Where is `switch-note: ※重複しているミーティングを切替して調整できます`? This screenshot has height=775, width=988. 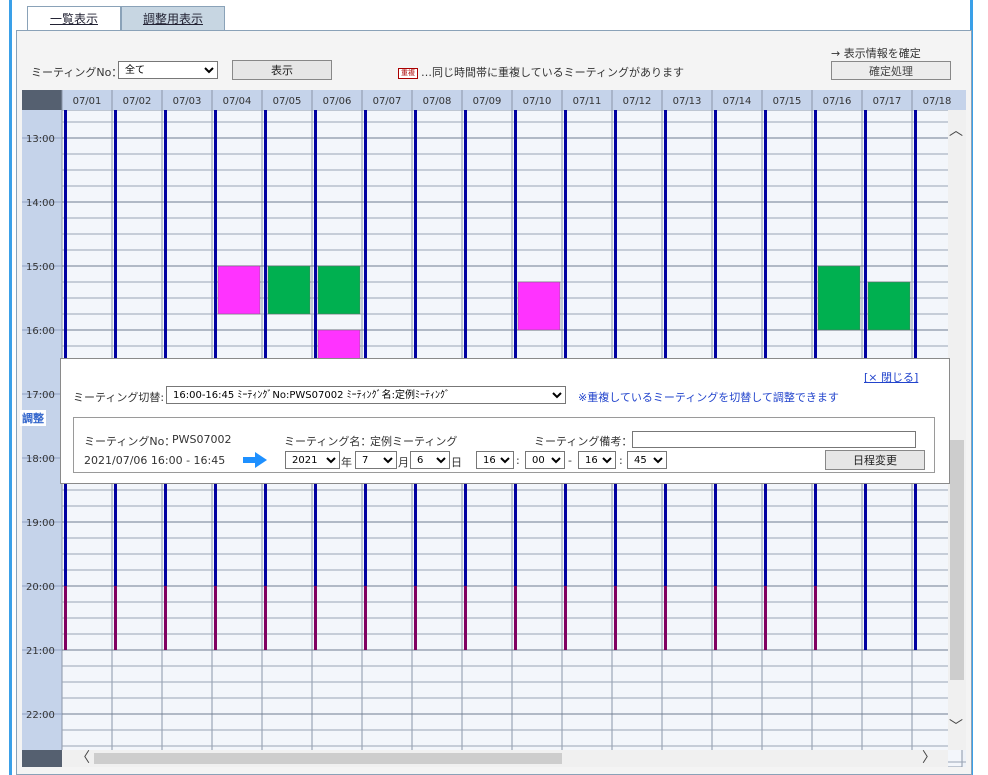
switch-note: ※重複しているミーティングを切替して調整できます is located at coordinates (708, 397).